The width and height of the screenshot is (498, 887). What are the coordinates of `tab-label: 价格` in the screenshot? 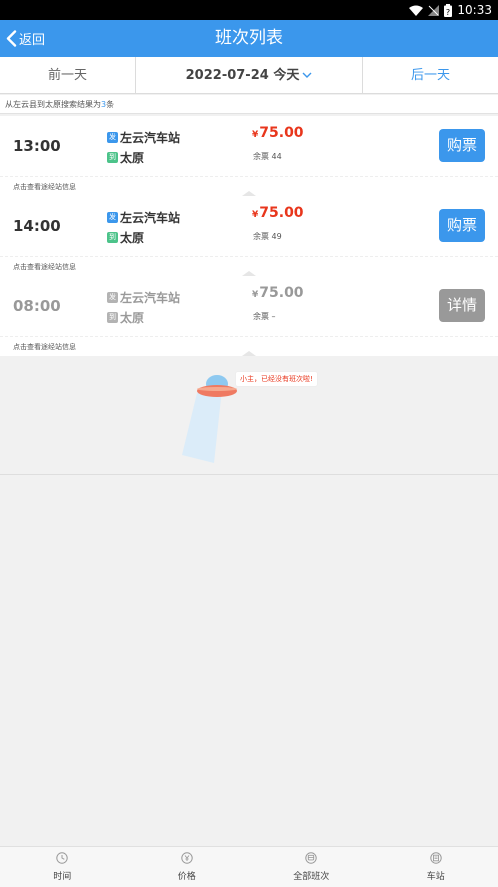 It's located at (186, 877).